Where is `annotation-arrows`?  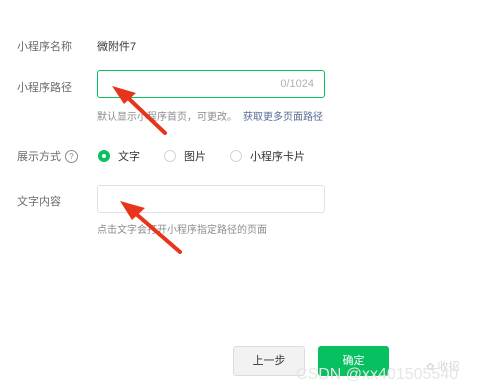
annotation-arrows is located at coordinates (147, 170).